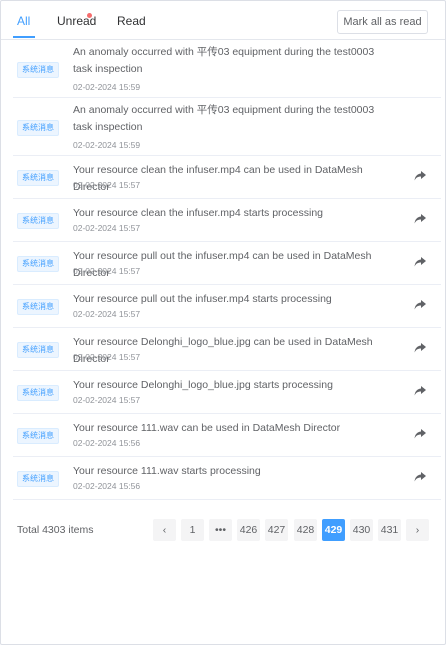 The width and height of the screenshot is (446, 645). Describe the element at coordinates (248, 530) in the screenshot. I see `page-button: 426` at that location.